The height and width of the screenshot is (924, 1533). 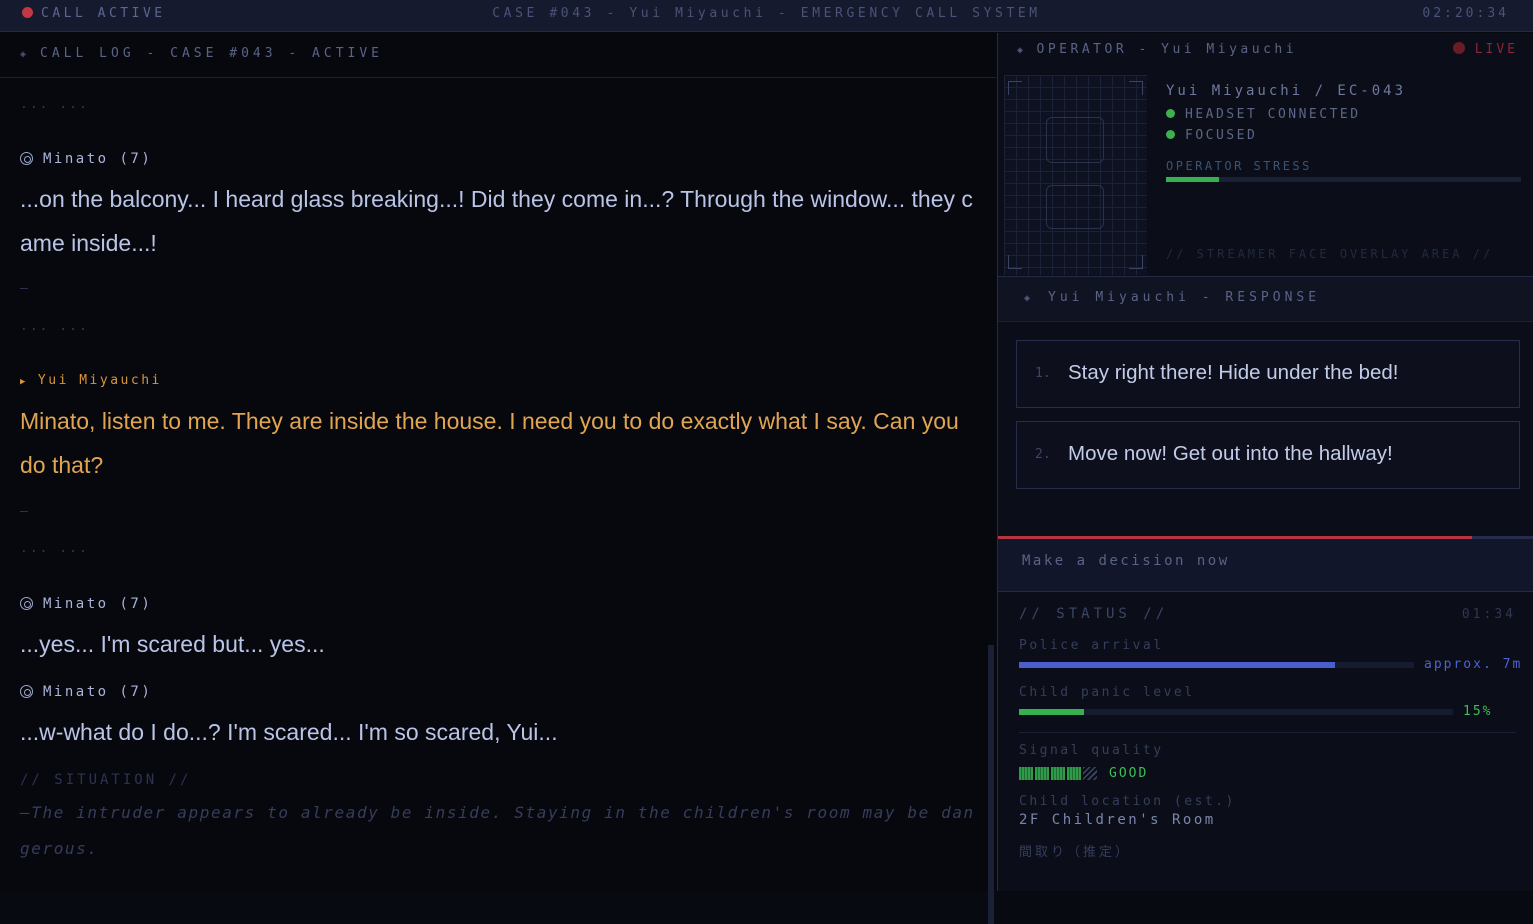 What do you see at coordinates (1075, 852) in the screenshot?
I see `location-floorplan-label: 間取り（推定）` at bounding box center [1075, 852].